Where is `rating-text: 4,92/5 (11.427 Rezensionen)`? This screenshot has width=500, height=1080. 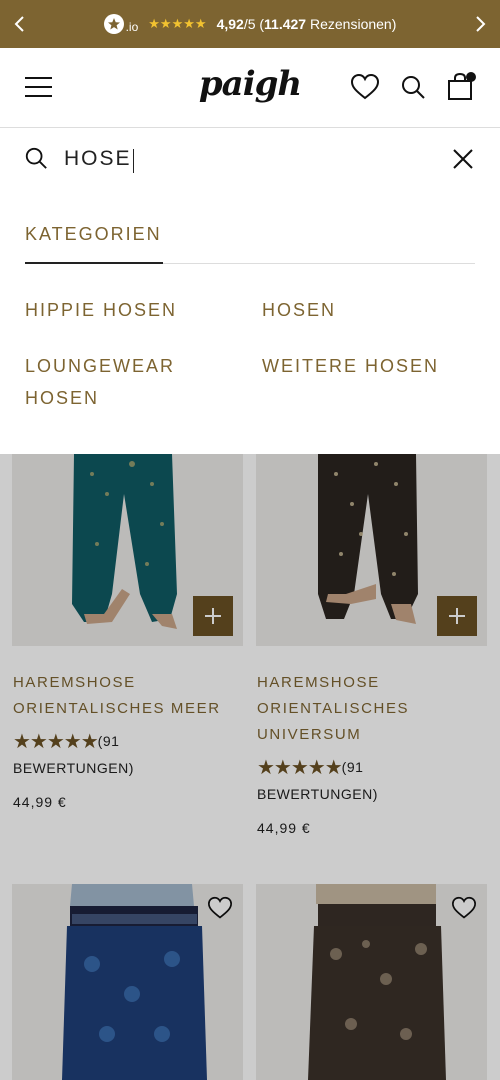 rating-text: 4,92/5 (11.427 Rezensionen) is located at coordinates (307, 24).